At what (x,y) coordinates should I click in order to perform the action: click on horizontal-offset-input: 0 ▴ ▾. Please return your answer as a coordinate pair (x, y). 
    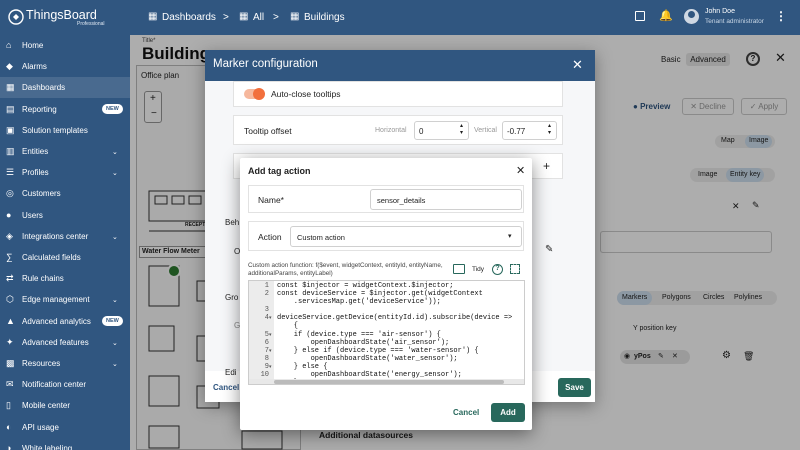
    Looking at the image, I should click on (441, 130).